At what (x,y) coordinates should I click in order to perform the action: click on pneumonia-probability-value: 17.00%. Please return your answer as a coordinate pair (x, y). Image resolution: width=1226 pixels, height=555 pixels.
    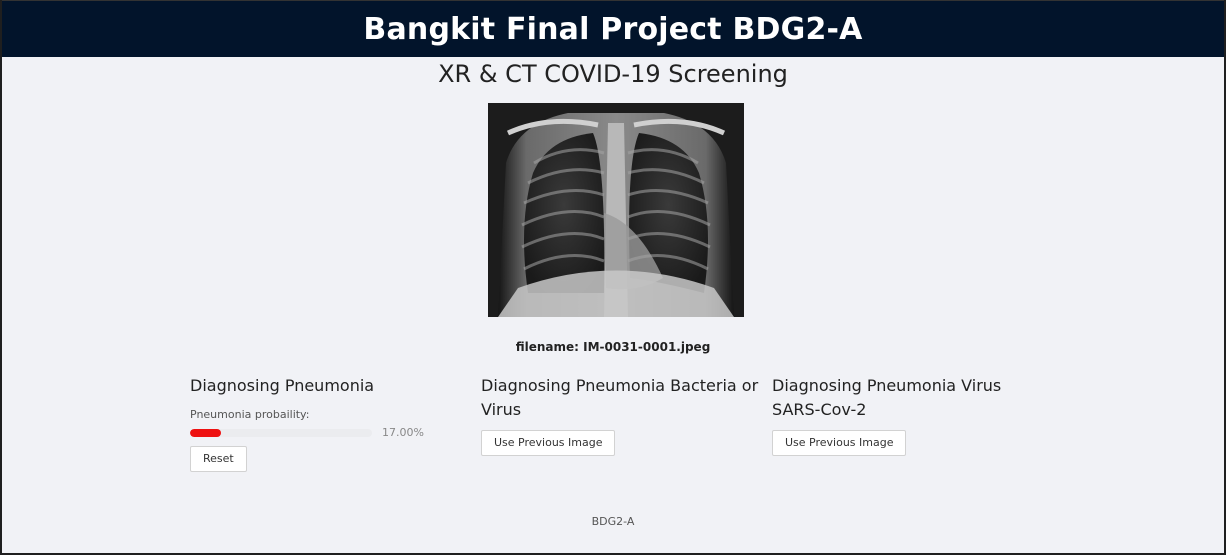
    Looking at the image, I should click on (403, 432).